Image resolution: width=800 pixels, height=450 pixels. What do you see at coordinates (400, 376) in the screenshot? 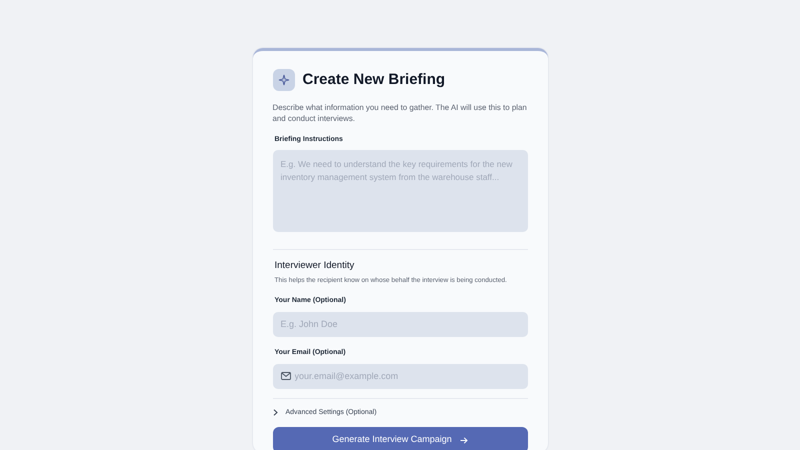
I see `email-field: your.email@example.com` at bounding box center [400, 376].